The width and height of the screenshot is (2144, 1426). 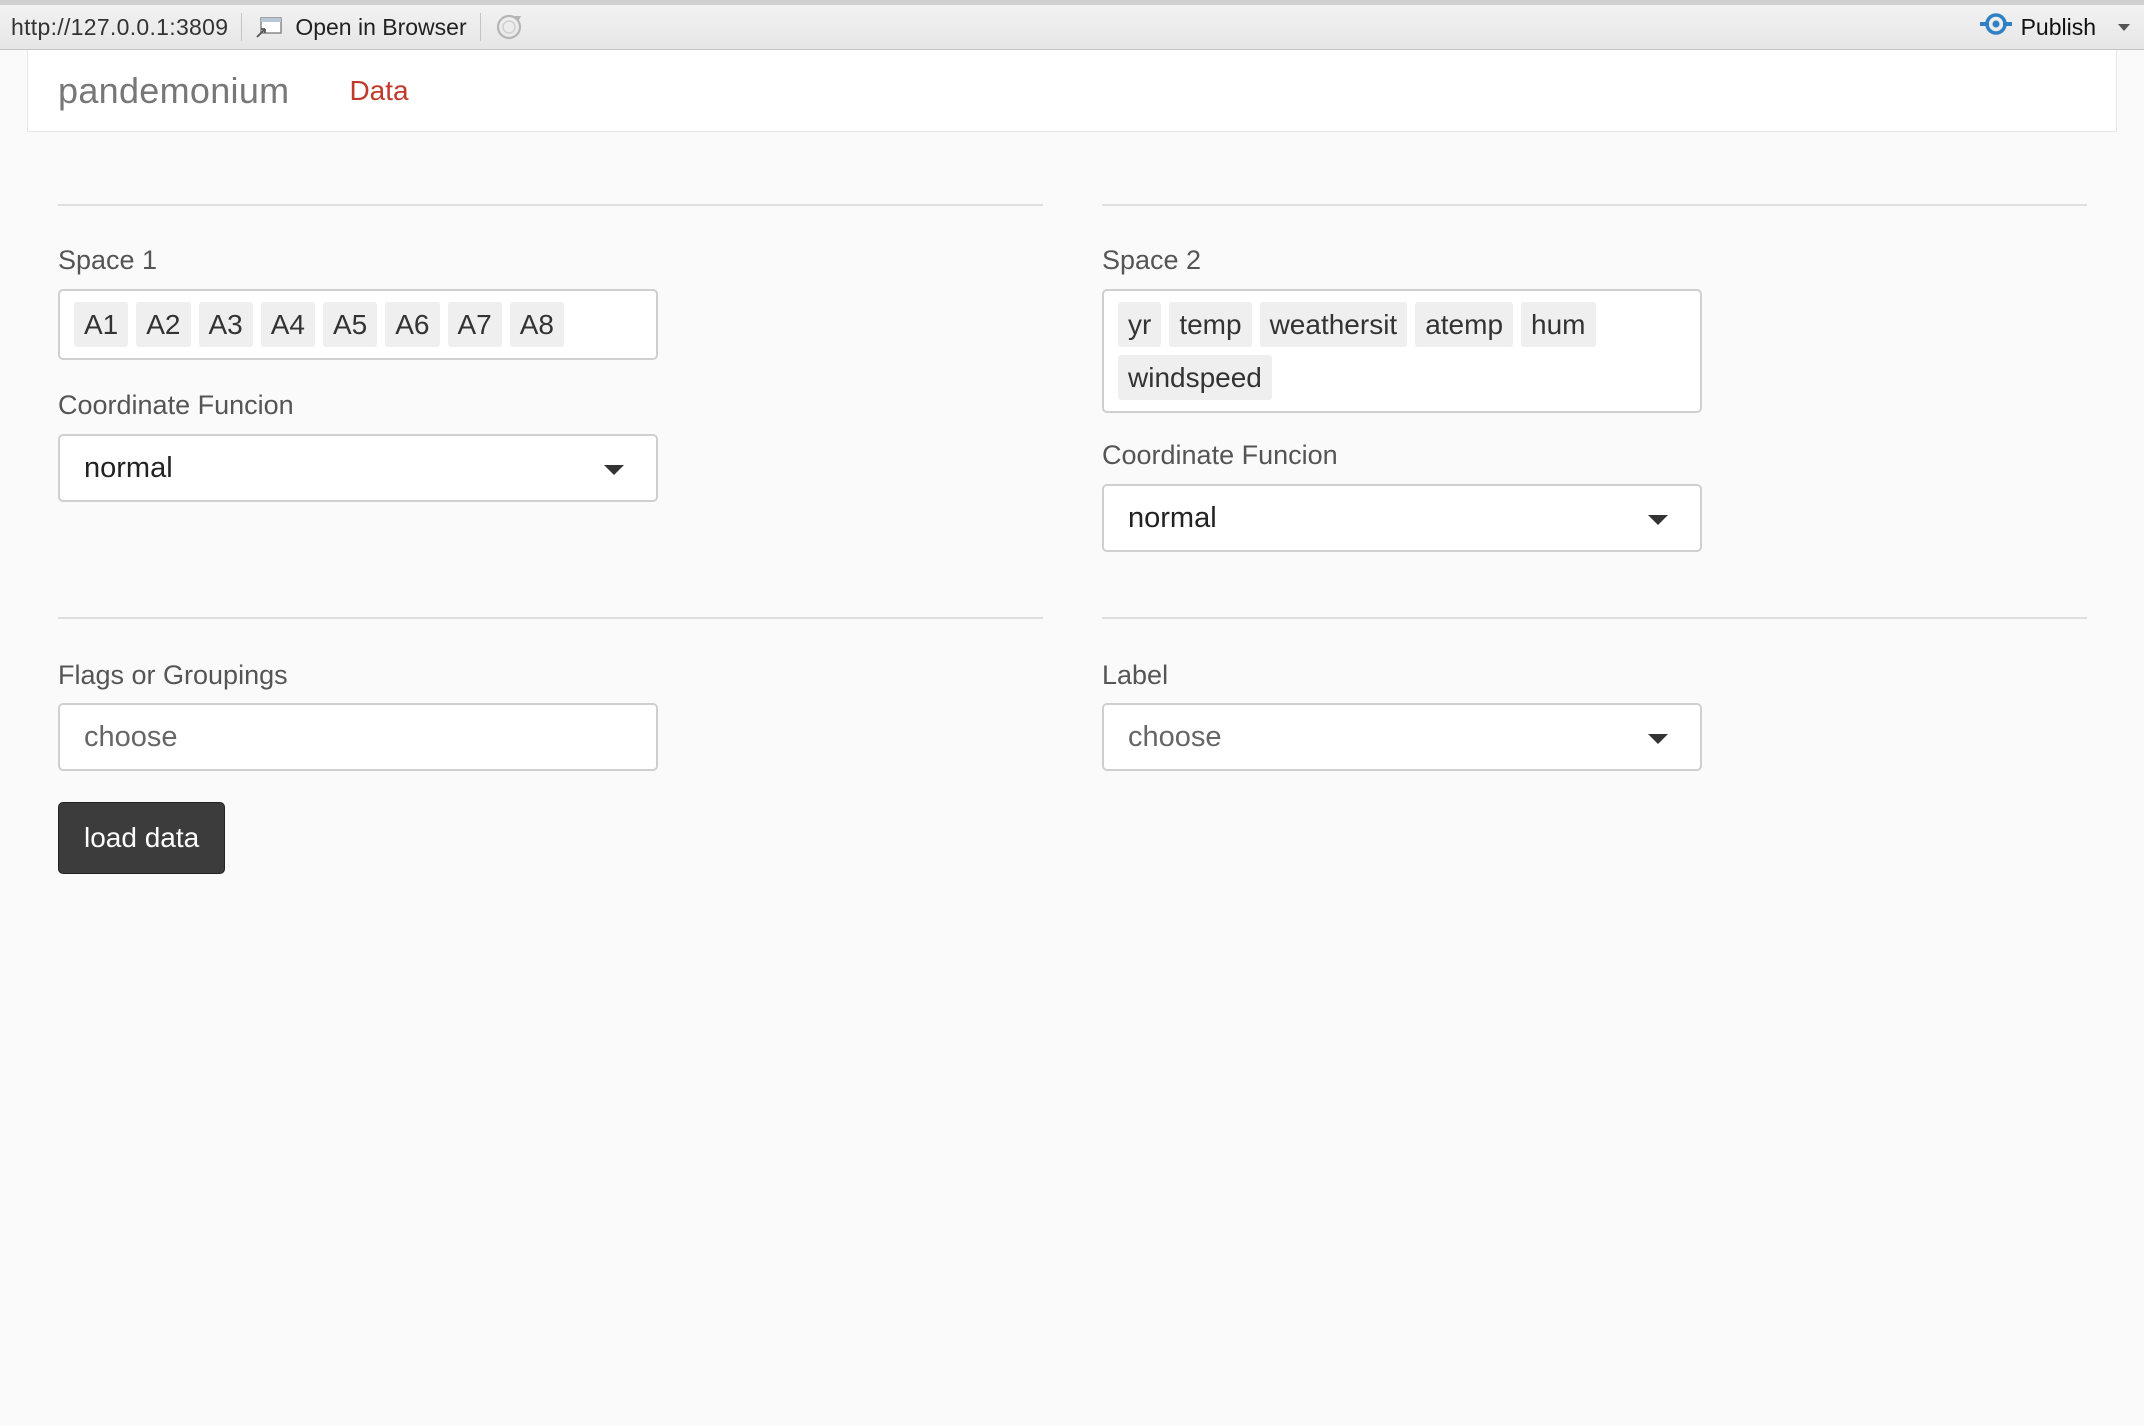 What do you see at coordinates (1220, 455) in the screenshot?
I see `space2-coord-label: Coordinate Funcion` at bounding box center [1220, 455].